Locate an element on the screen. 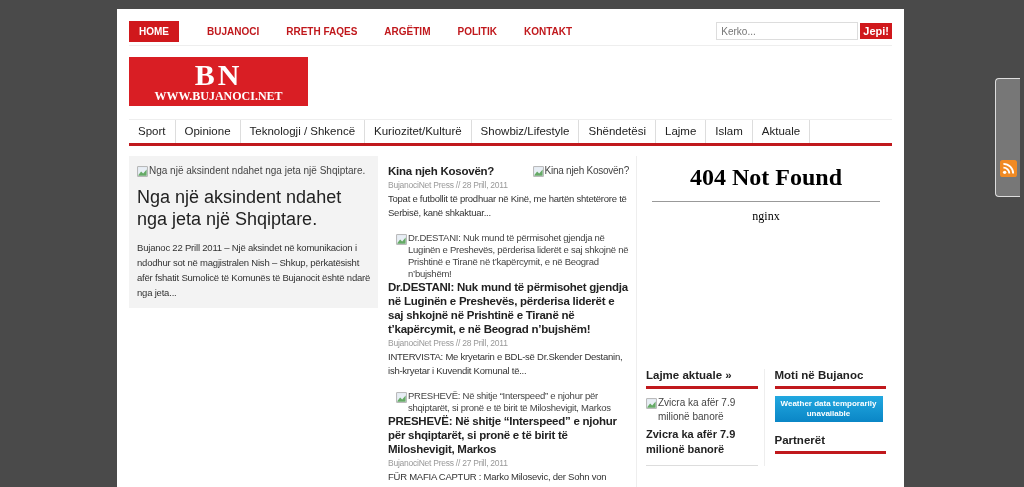 The width and height of the screenshot is (1024, 487). nav-link: BUJANOCI is located at coordinates (233, 31).